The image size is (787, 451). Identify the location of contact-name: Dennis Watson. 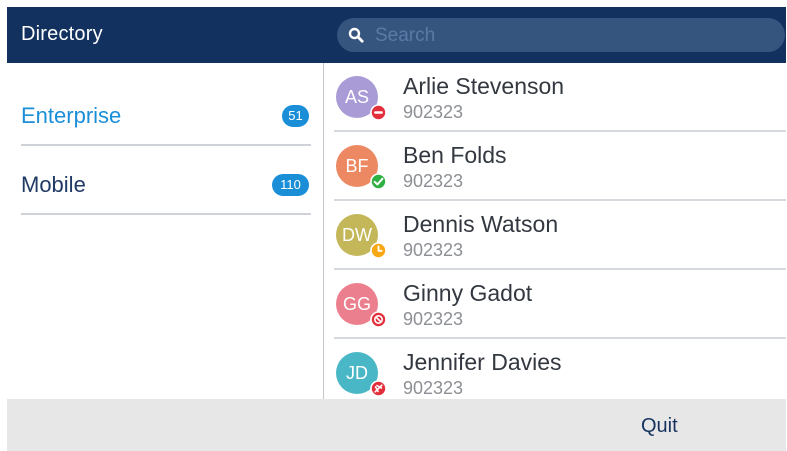
(481, 224).